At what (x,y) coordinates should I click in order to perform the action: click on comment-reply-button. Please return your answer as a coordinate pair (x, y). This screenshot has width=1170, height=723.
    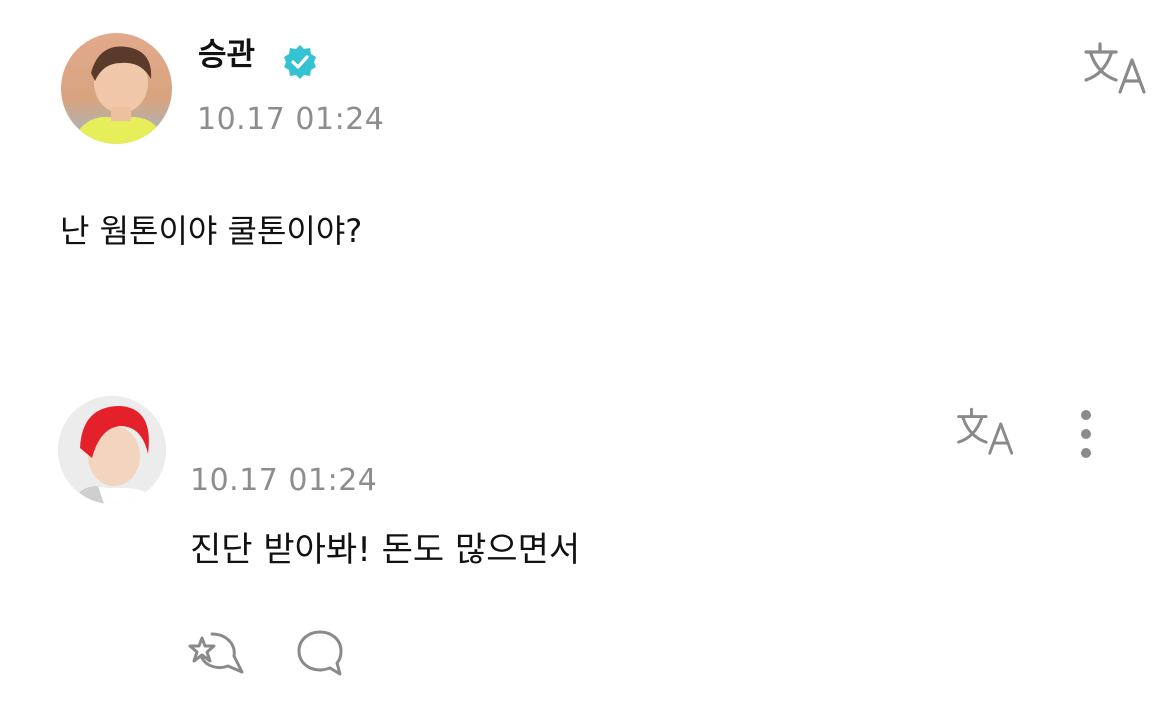
    Looking at the image, I should click on (320, 653).